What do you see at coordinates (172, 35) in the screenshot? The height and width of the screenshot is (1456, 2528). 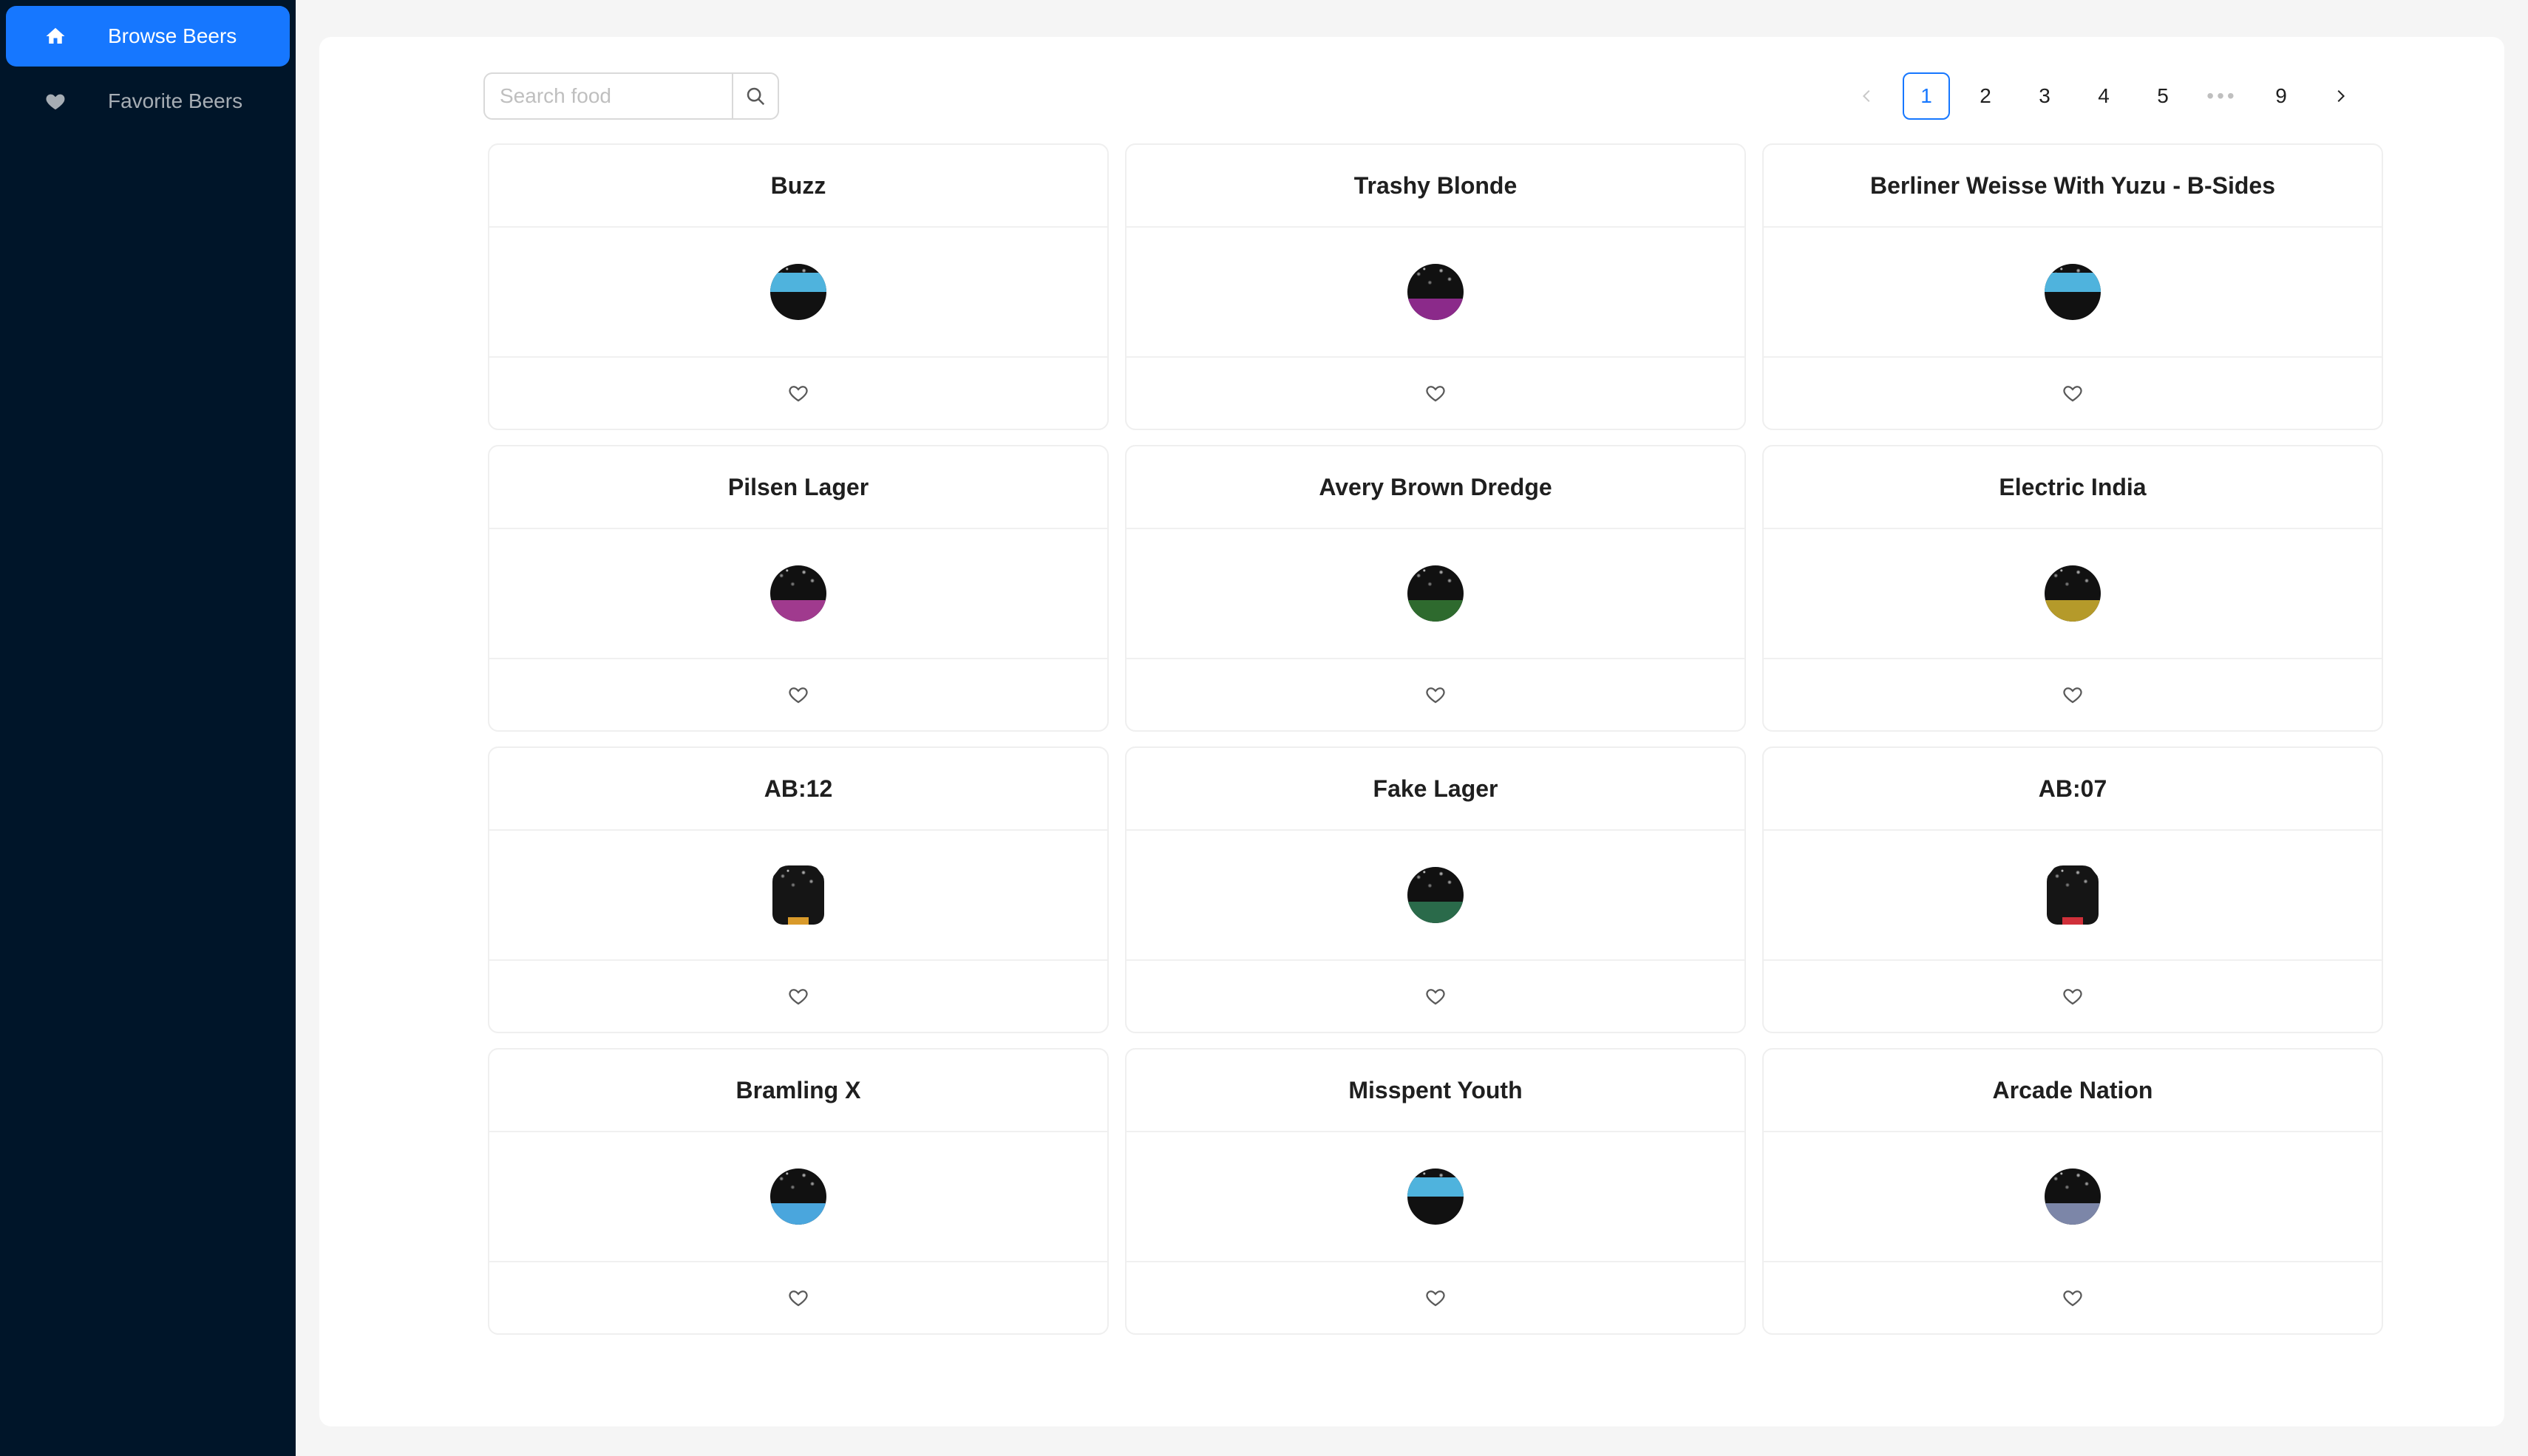 I see `sidebar-item-label: Browse Beers` at bounding box center [172, 35].